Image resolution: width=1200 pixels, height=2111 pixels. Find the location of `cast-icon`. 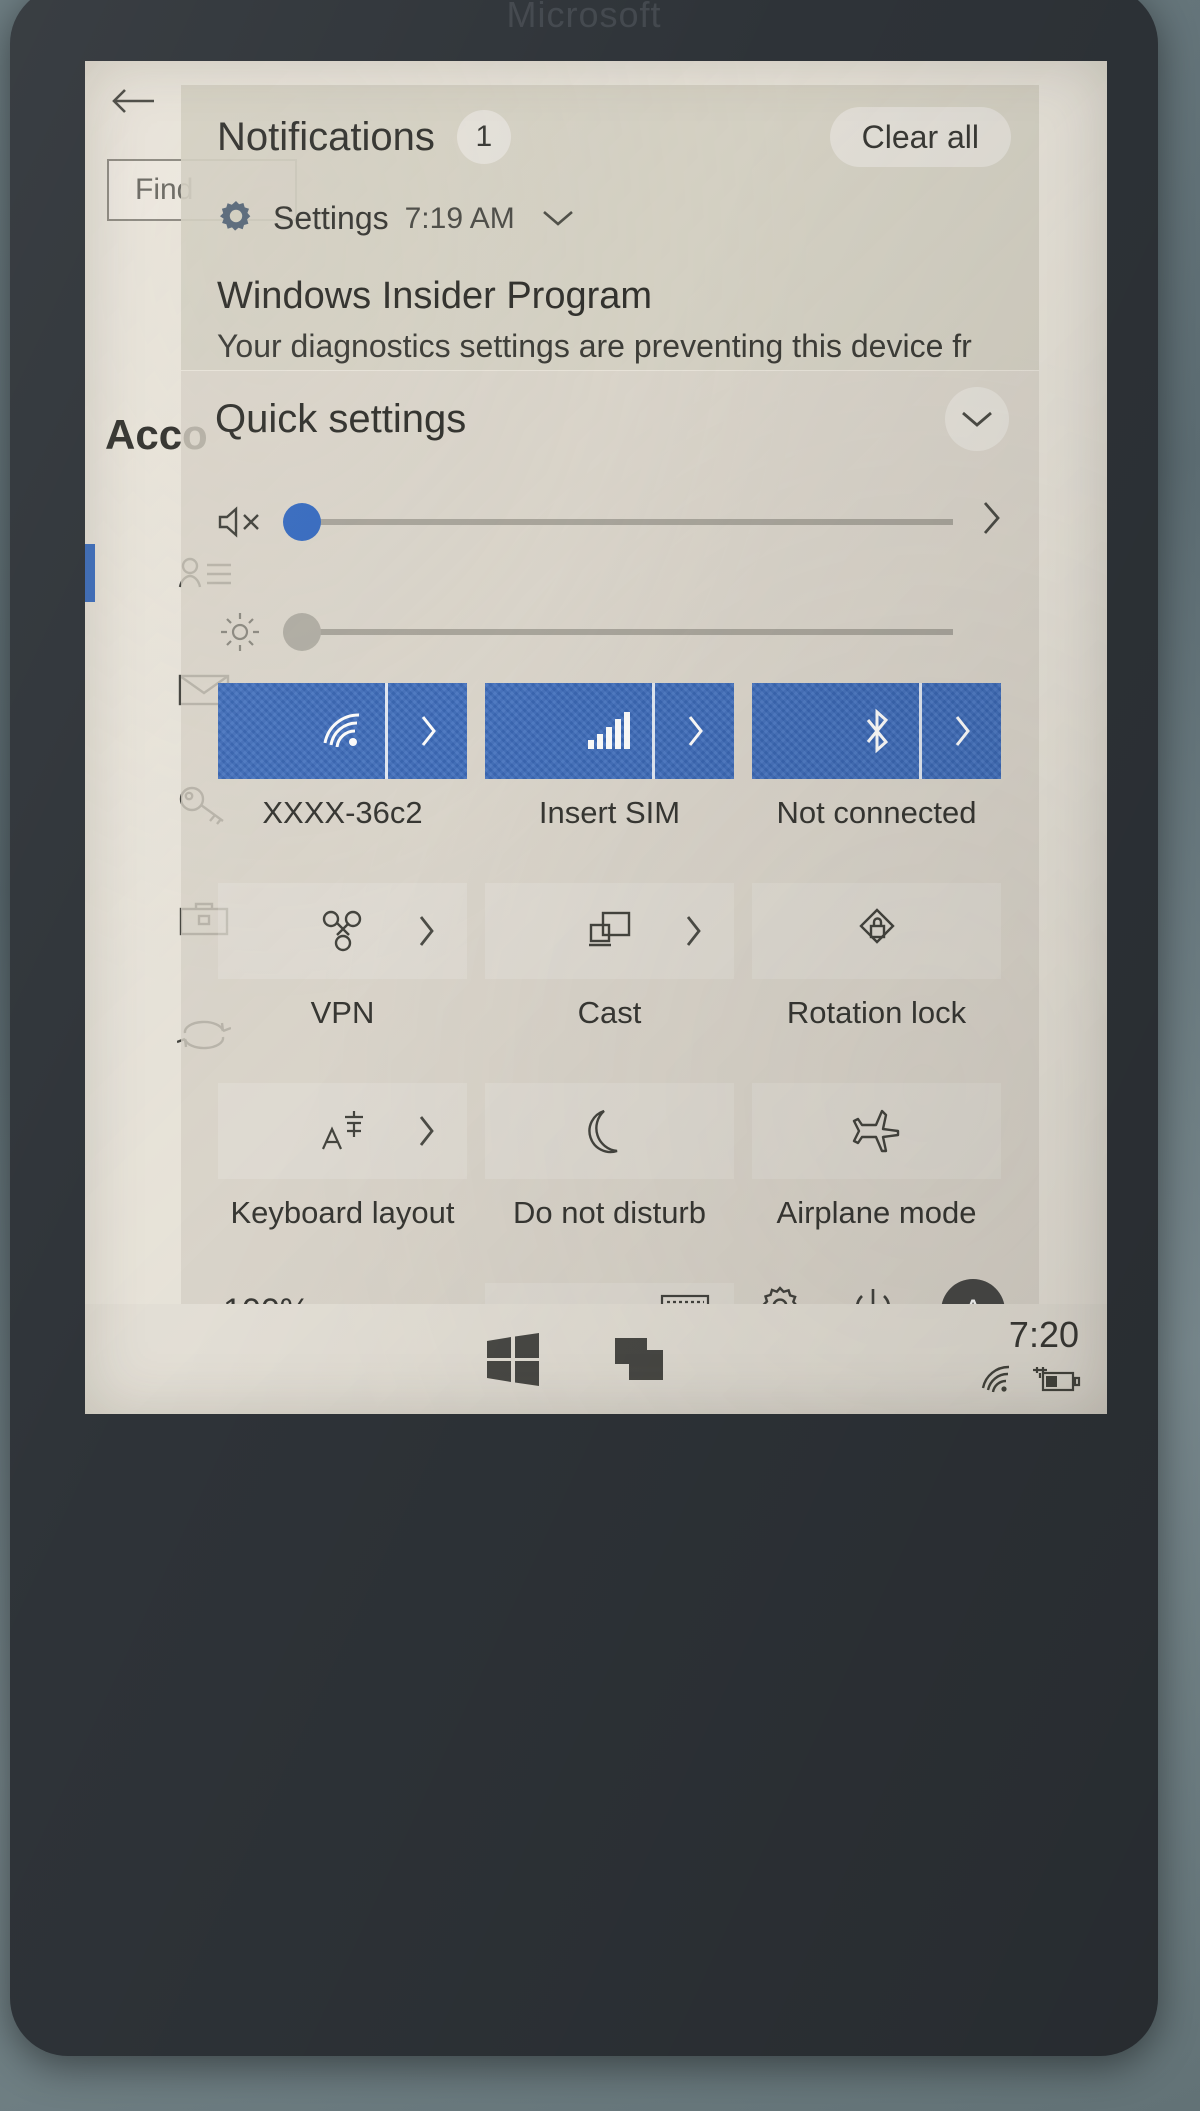

cast-icon is located at coordinates (610, 931).